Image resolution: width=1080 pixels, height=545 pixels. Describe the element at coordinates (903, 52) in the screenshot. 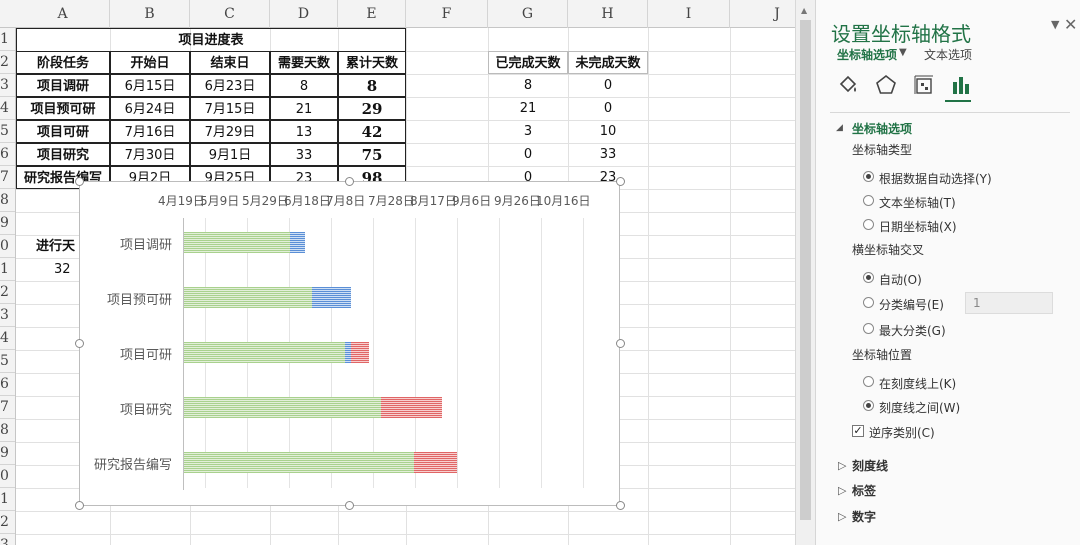

I see `chevron-down-icon: ▼` at that location.